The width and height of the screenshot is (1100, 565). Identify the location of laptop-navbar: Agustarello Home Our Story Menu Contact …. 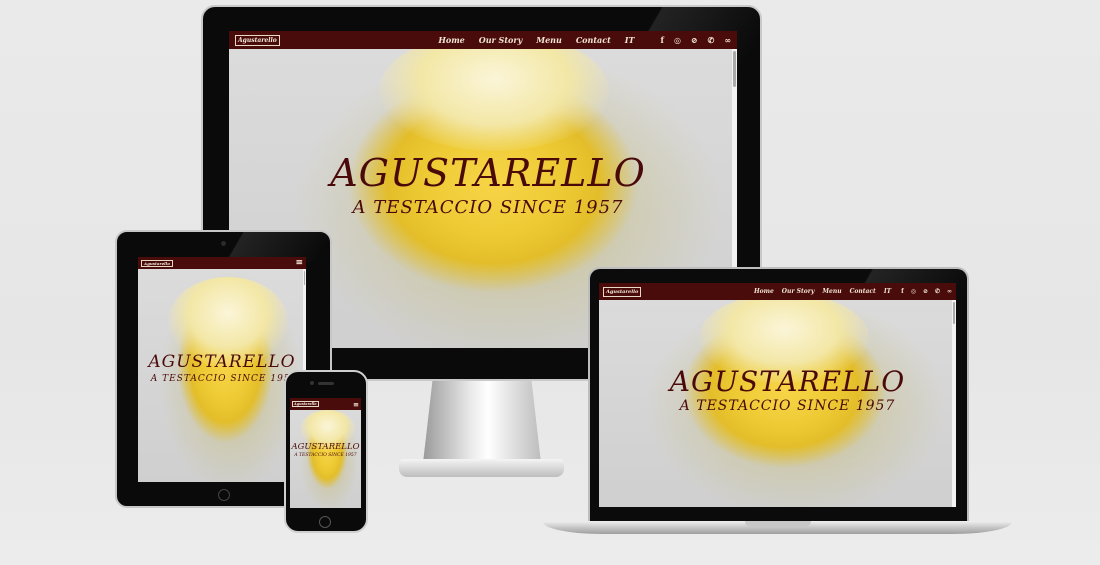
(777, 291).